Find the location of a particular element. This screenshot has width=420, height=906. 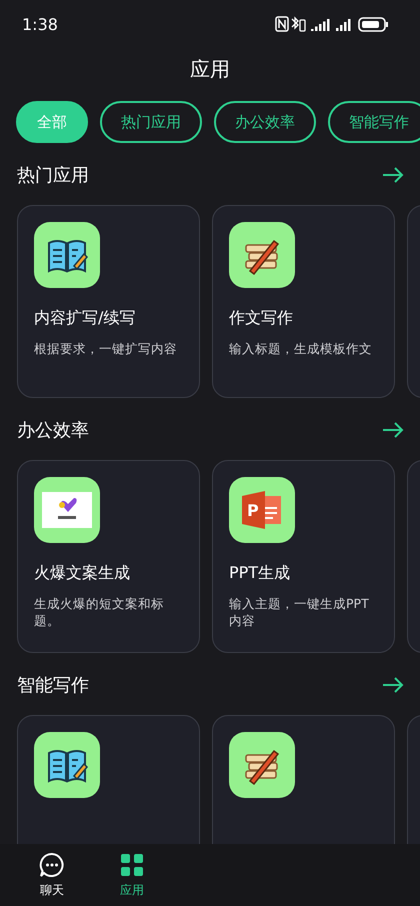

nfc-icon is located at coordinates (282, 24).